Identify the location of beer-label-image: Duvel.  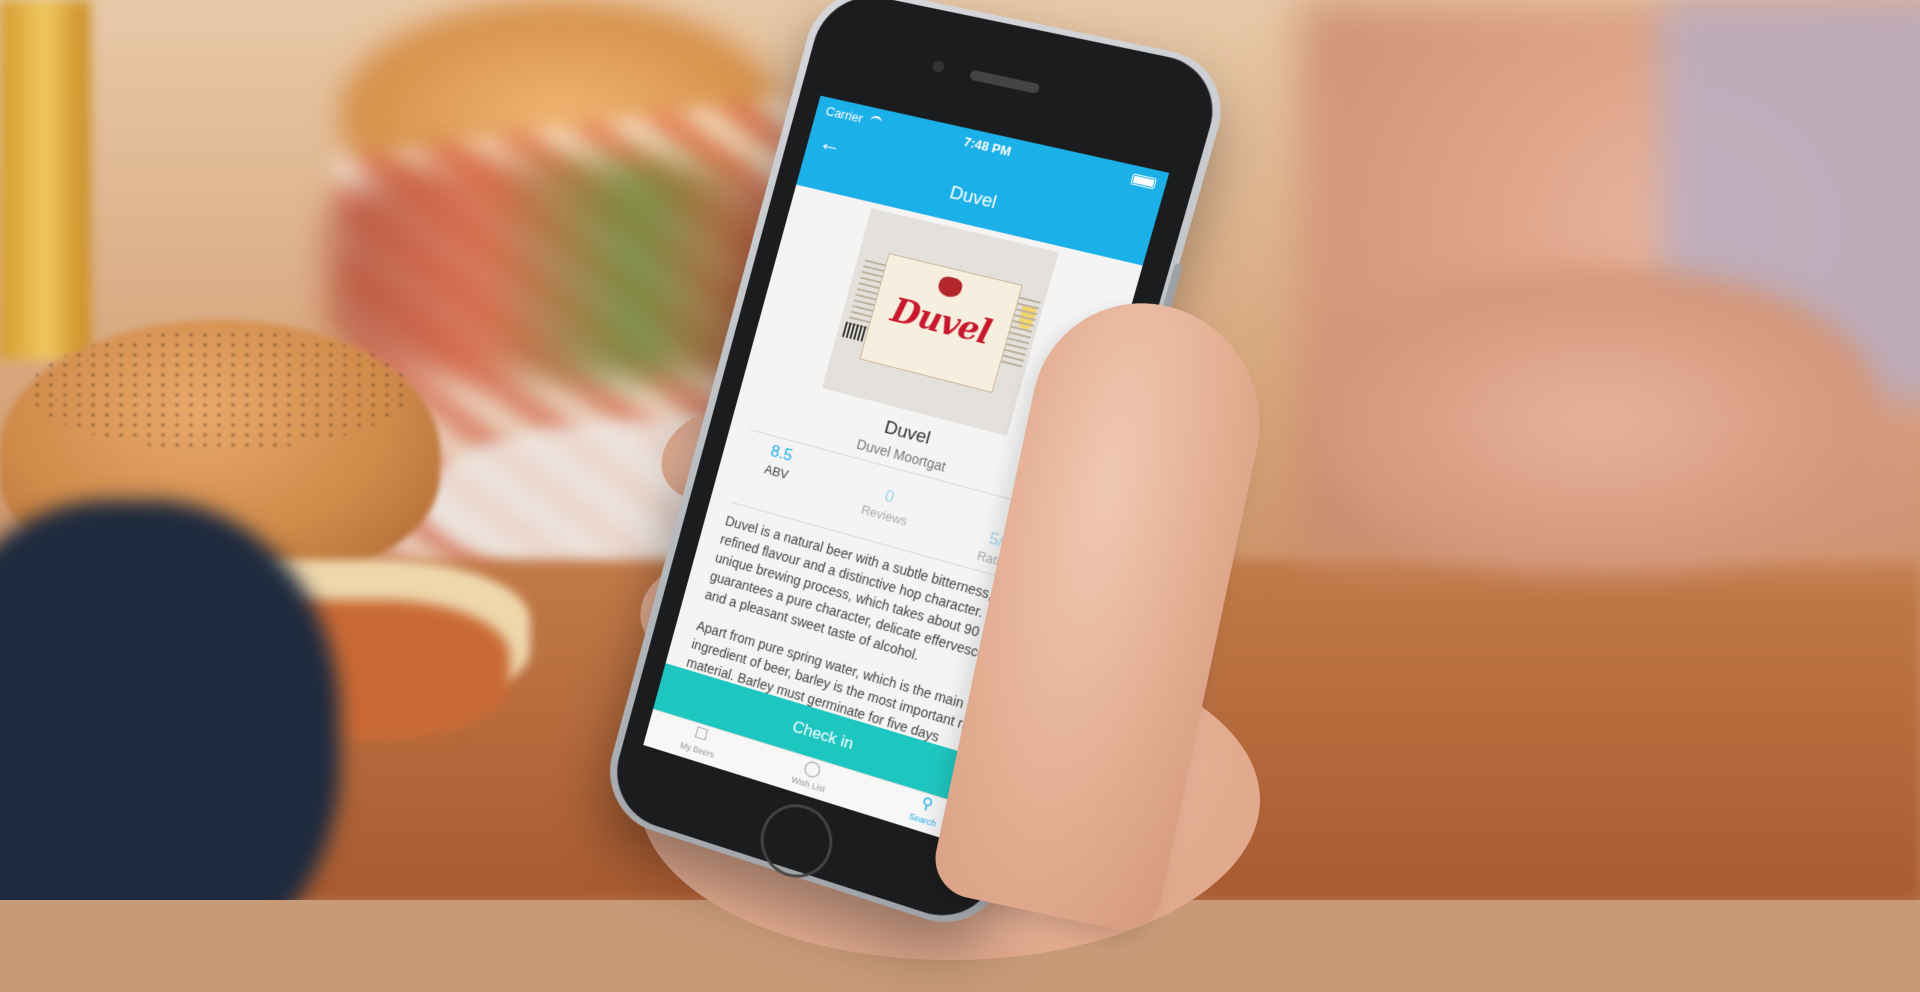
(940, 322).